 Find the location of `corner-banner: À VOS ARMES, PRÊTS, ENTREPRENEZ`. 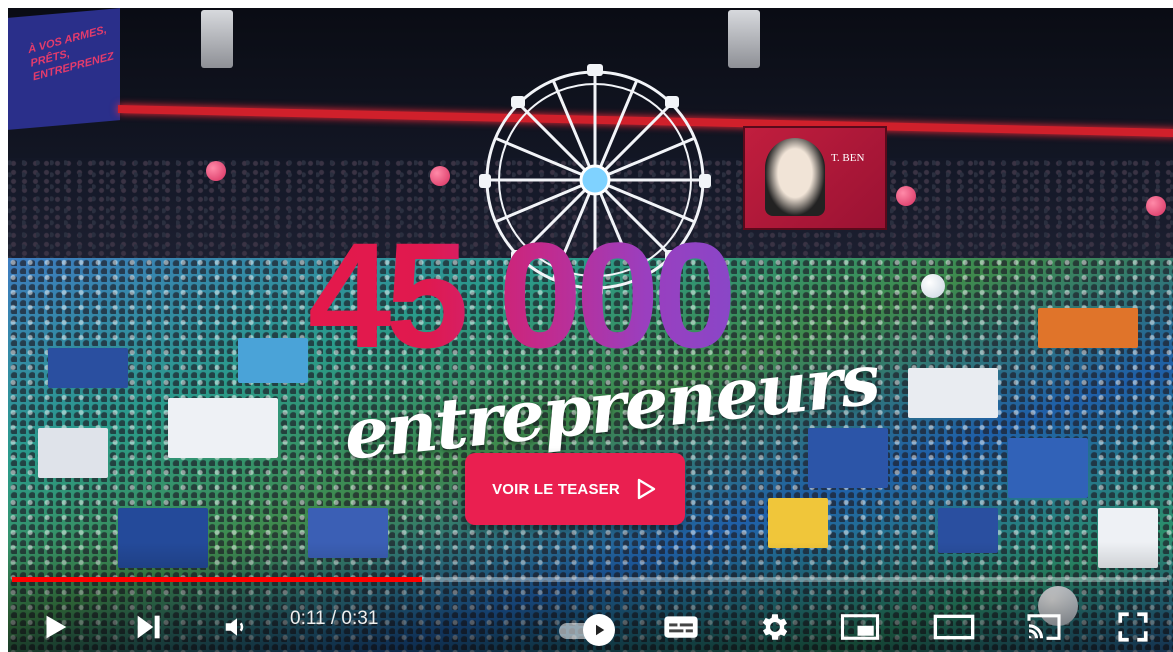

corner-banner: À VOS ARMES, PRÊTS, ENTREPRENEZ is located at coordinates (64, 69).